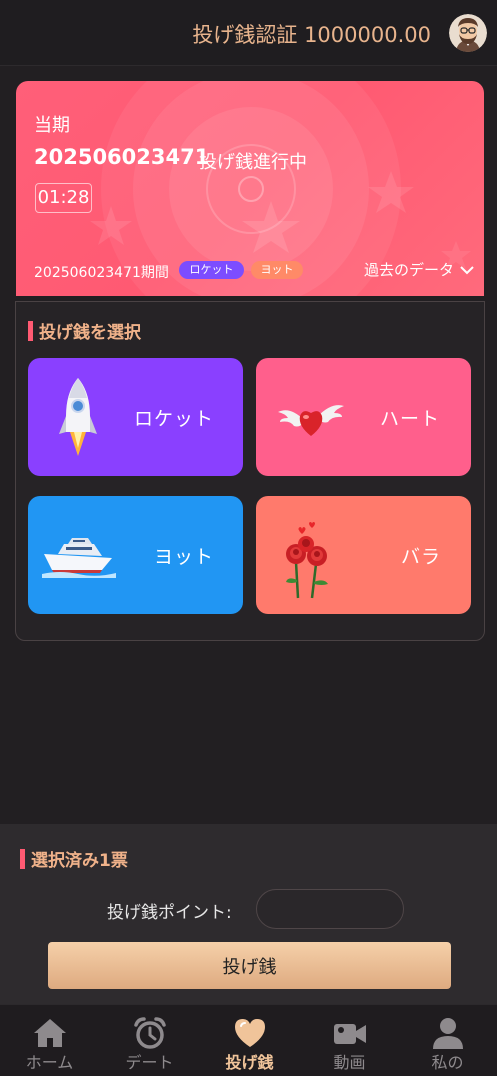  I want to click on nav-mine: 私の, so click(447, 1040).